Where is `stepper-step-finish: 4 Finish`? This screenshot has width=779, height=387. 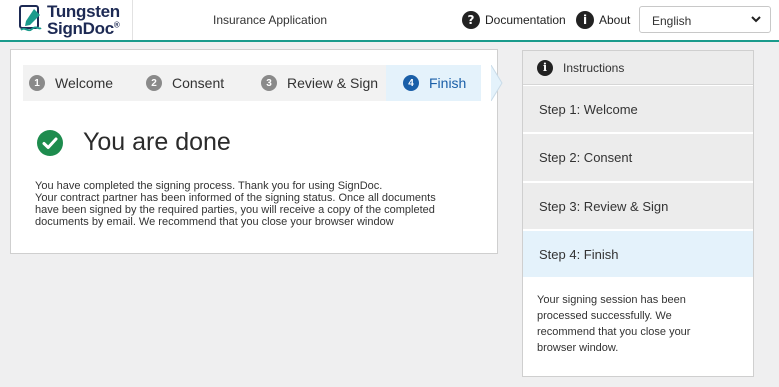 stepper-step-finish: 4 Finish is located at coordinates (433, 83).